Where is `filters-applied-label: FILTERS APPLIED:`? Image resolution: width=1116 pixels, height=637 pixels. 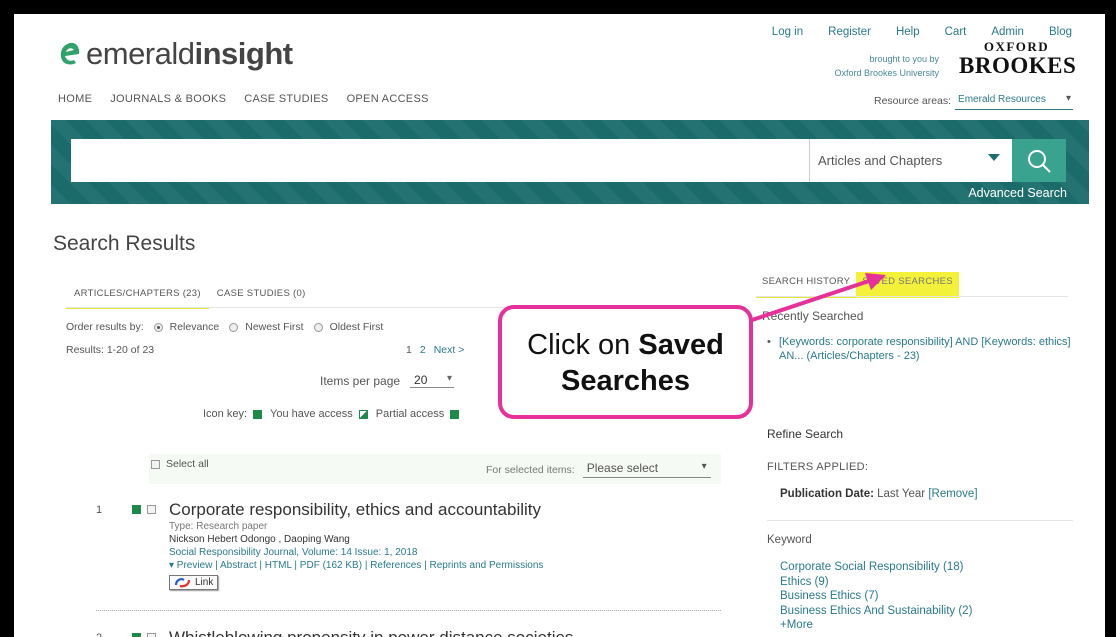
filters-applied-label: FILTERS APPLIED: is located at coordinates (818, 467).